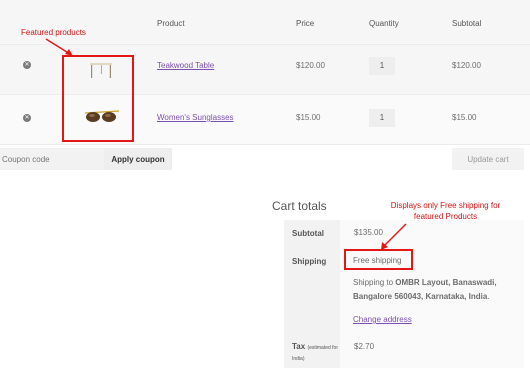 The height and width of the screenshot is (368, 530). What do you see at coordinates (373, 282) in the screenshot?
I see `shipping-to-prefix: Shipping to` at bounding box center [373, 282].